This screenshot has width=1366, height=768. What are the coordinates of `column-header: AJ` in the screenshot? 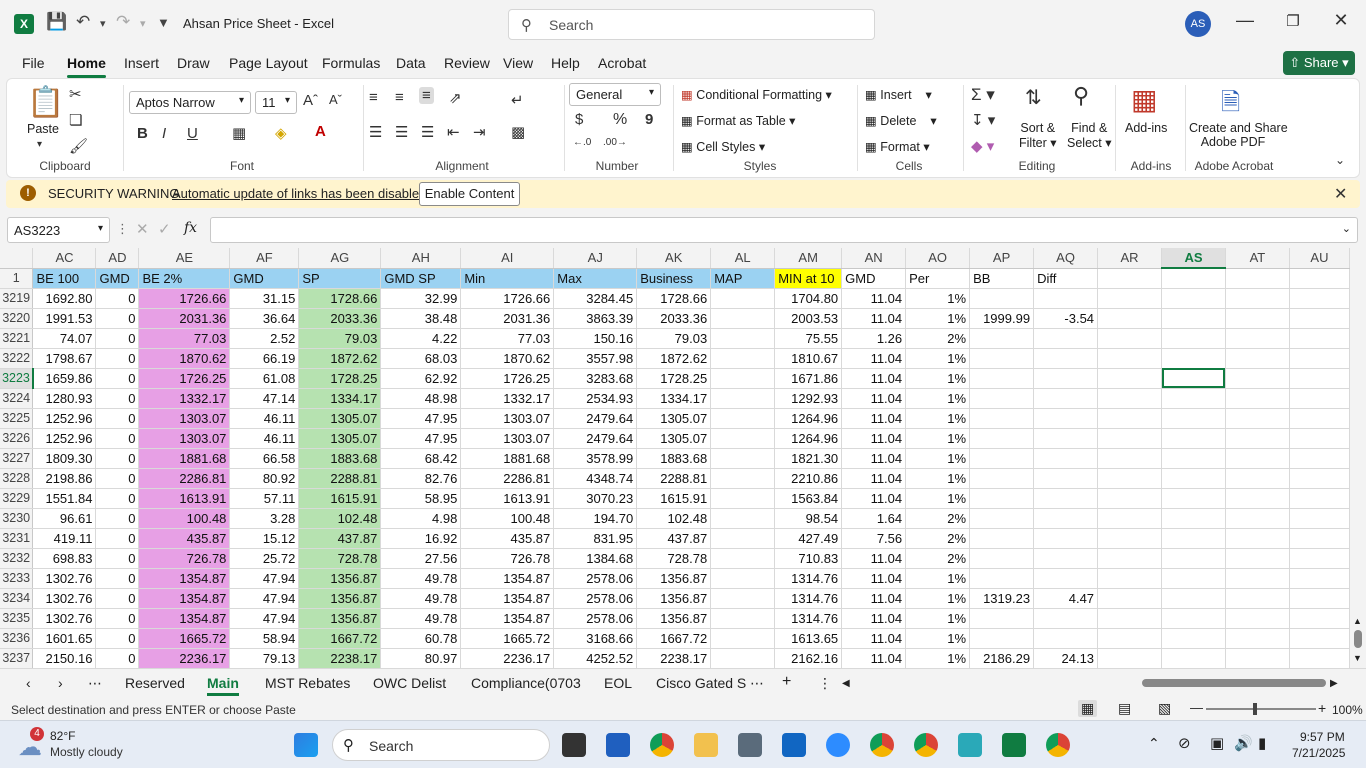 It's located at (595, 258).